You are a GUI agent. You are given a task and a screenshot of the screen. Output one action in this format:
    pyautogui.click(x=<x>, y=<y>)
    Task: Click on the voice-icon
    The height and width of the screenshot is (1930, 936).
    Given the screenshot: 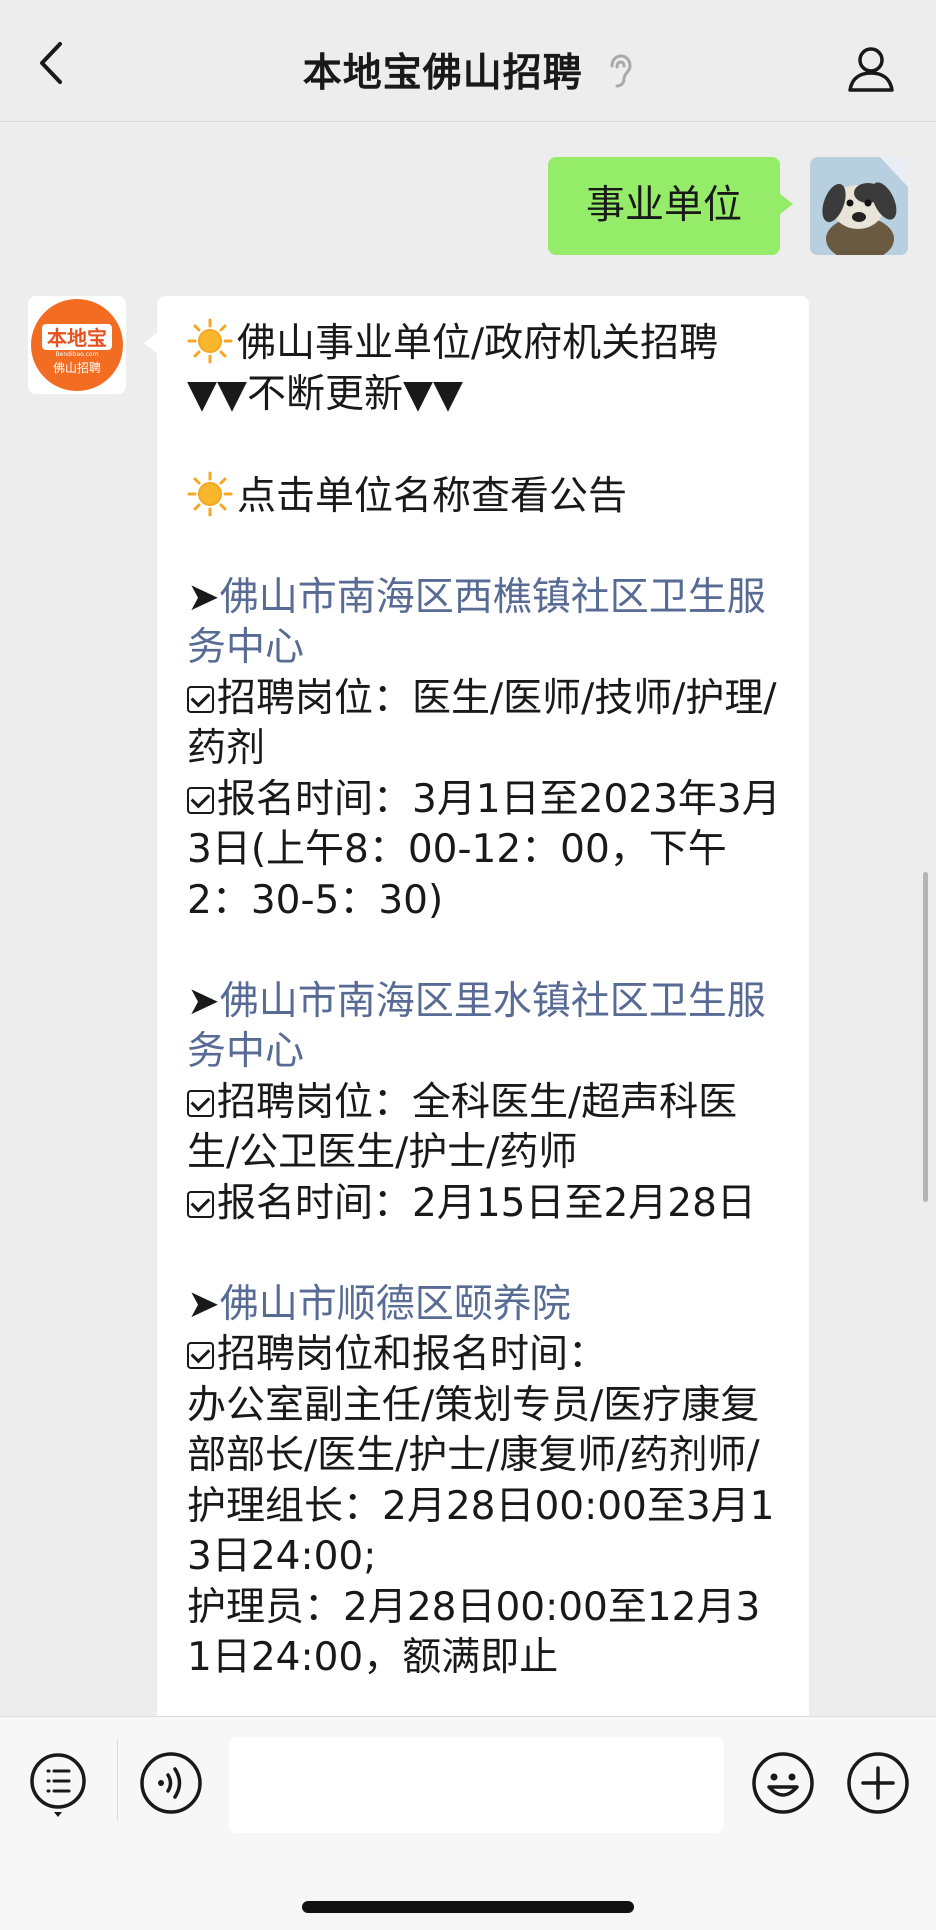 What is the action you would take?
    pyautogui.click(x=171, y=1783)
    